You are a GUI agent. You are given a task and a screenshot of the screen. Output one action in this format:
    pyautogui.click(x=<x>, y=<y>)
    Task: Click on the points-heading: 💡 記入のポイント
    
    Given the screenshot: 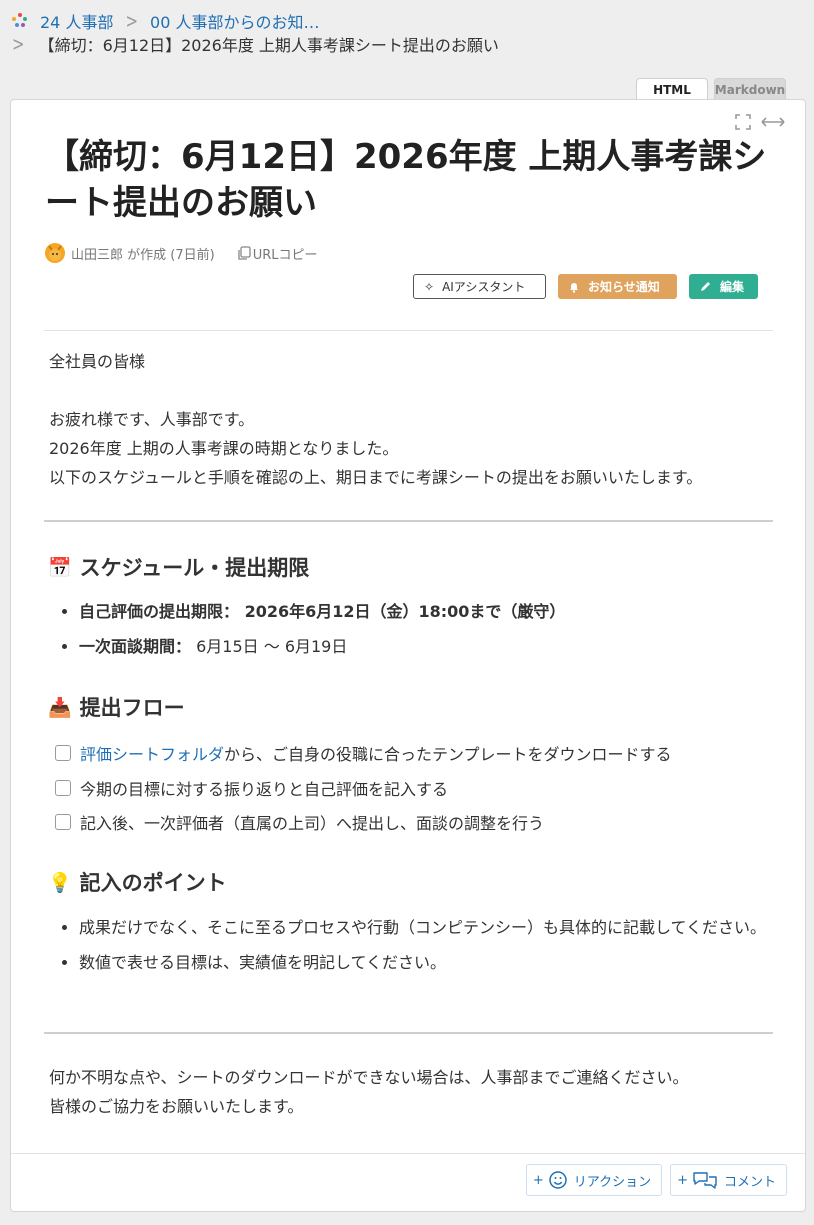 What is the action you would take?
    pyautogui.click(x=137, y=882)
    